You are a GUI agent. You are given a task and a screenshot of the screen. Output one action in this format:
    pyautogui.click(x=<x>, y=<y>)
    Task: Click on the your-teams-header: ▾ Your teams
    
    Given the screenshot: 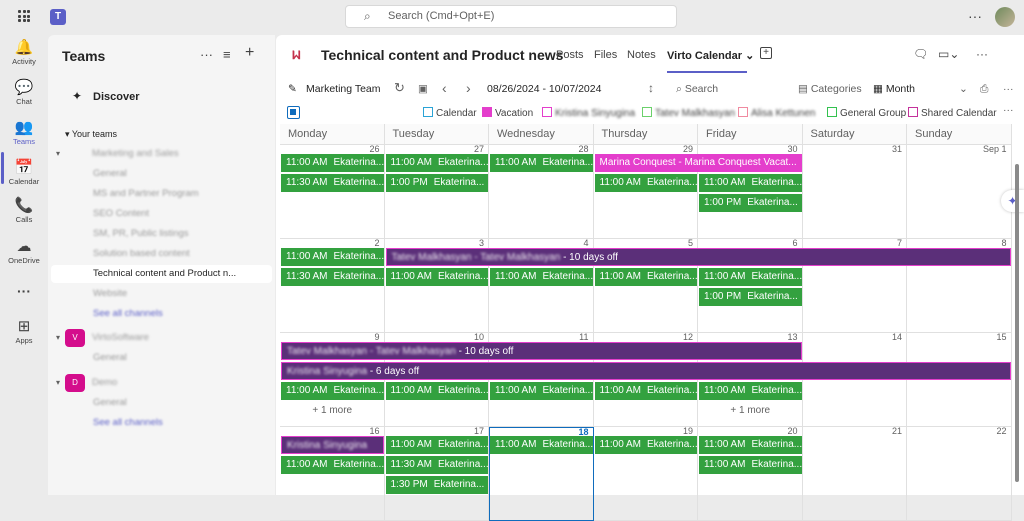 What is the action you would take?
    pyautogui.click(x=91, y=134)
    